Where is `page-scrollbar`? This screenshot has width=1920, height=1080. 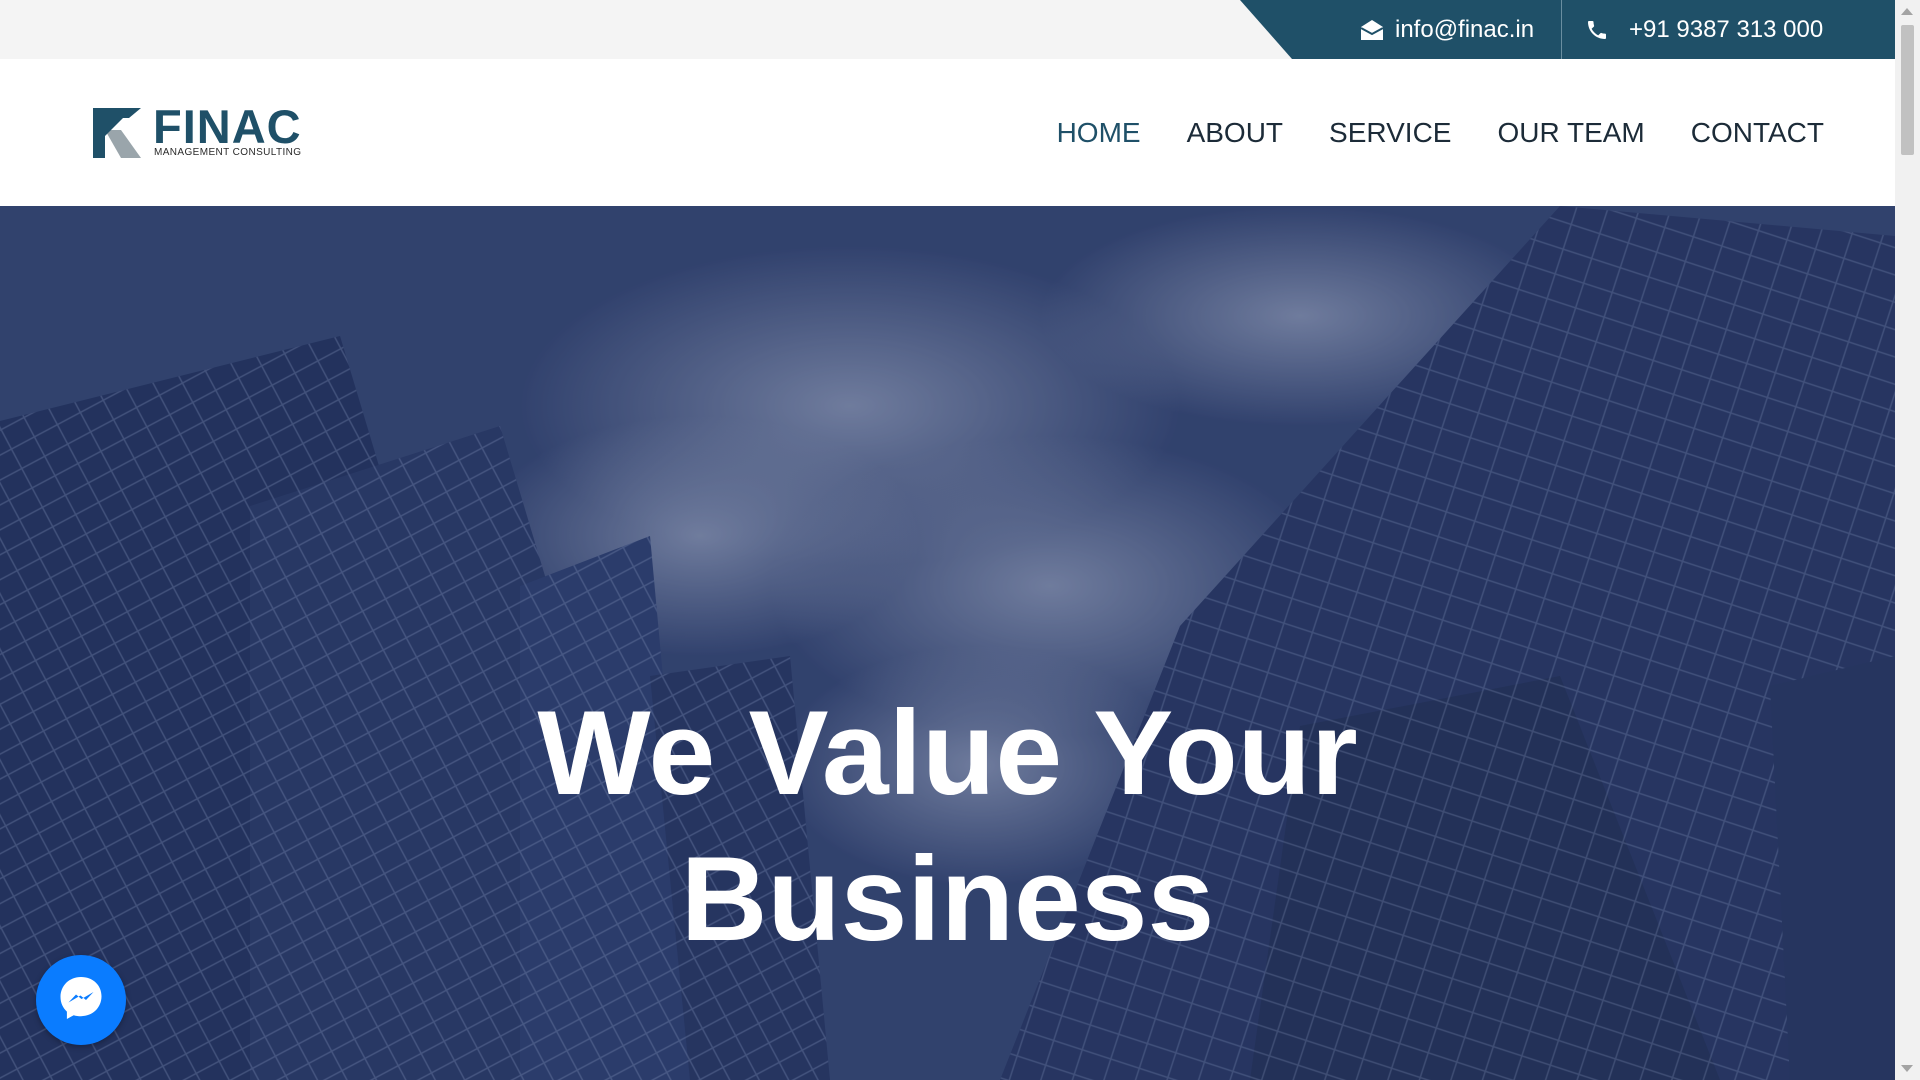 page-scrollbar is located at coordinates (1907, 540).